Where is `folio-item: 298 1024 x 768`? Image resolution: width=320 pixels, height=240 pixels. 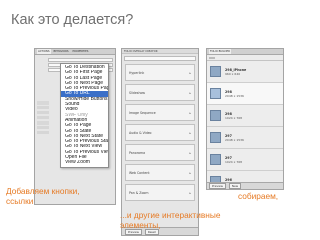
folio-item: 298 1024 x 768 is located at coordinates (245, 116).